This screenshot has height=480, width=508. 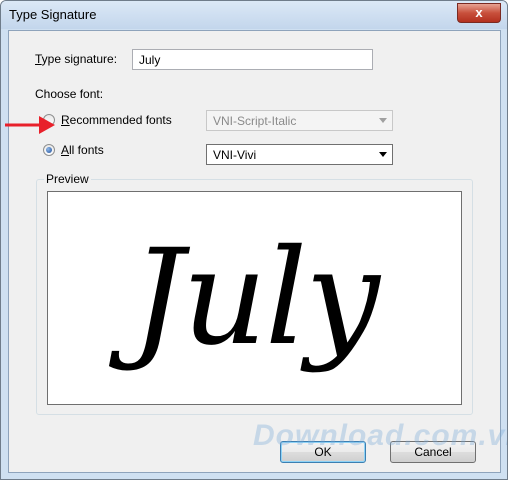 What do you see at coordinates (299, 154) in the screenshot?
I see `all-fonts-dropdown: VNI-Vivi` at bounding box center [299, 154].